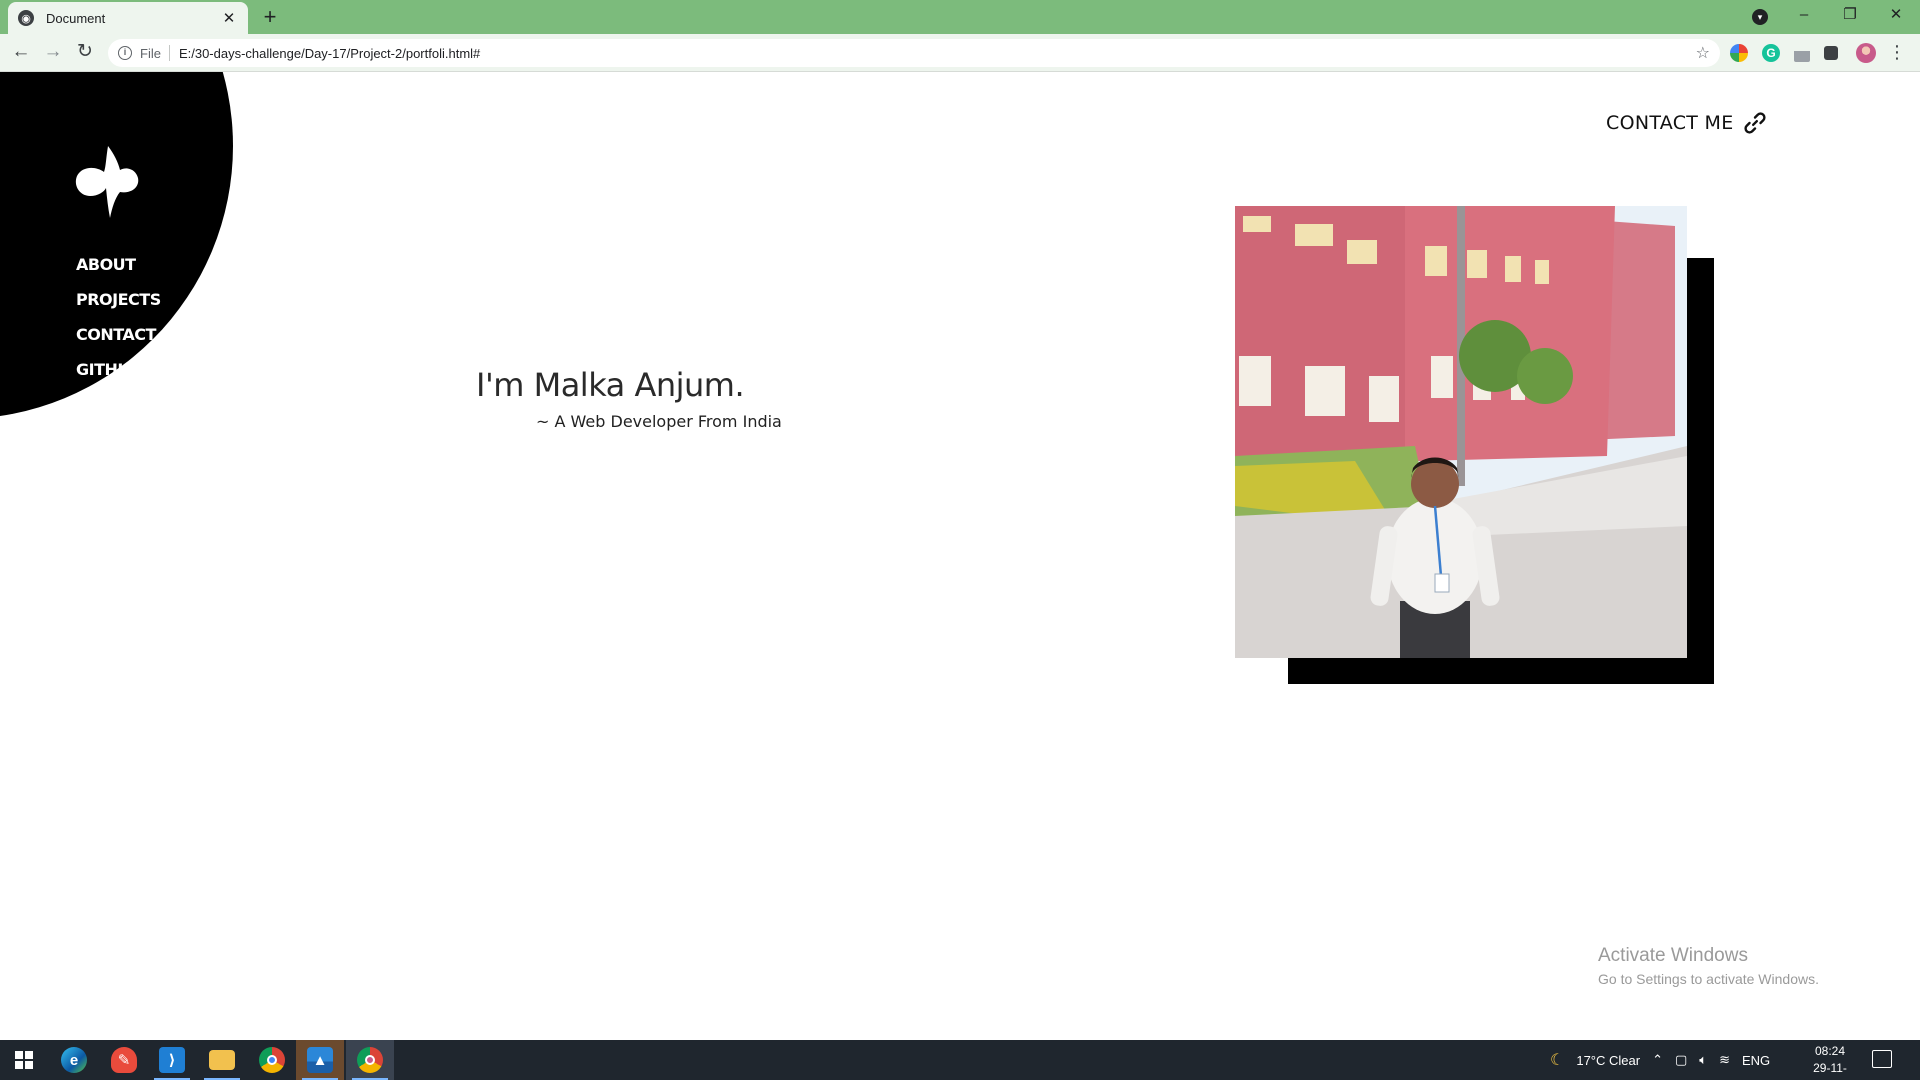 The height and width of the screenshot is (1080, 1920). What do you see at coordinates (1896, 16) in the screenshot?
I see `close-window-button: ✕` at bounding box center [1896, 16].